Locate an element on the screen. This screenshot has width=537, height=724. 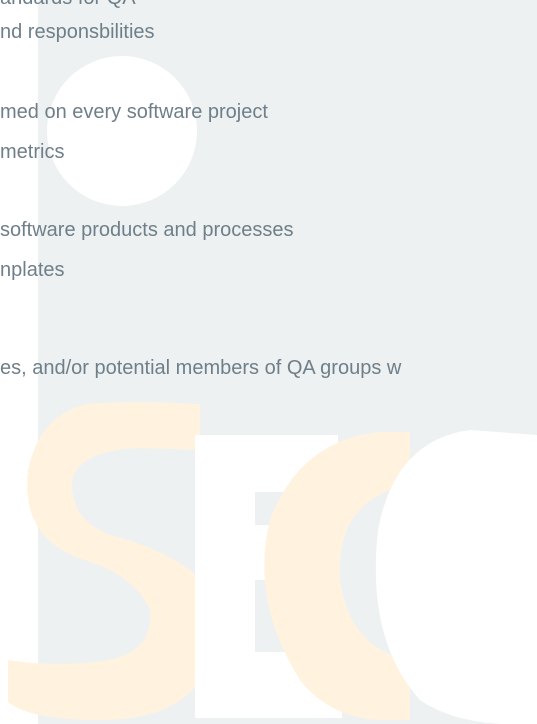
text-line-2: nd responsbilities is located at coordinates (77, 32).